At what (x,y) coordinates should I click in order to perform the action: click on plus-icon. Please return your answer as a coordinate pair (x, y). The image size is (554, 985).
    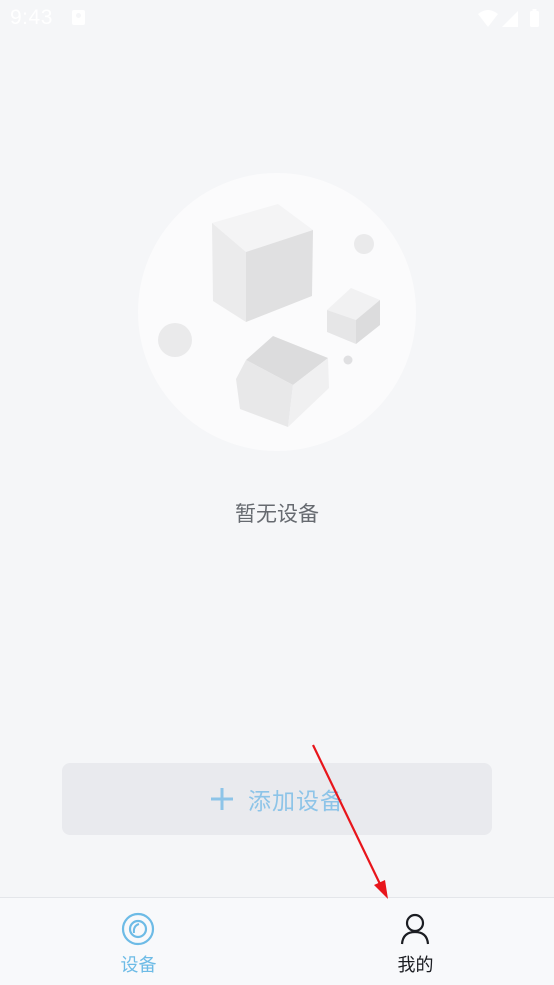
    Looking at the image, I should click on (222, 799).